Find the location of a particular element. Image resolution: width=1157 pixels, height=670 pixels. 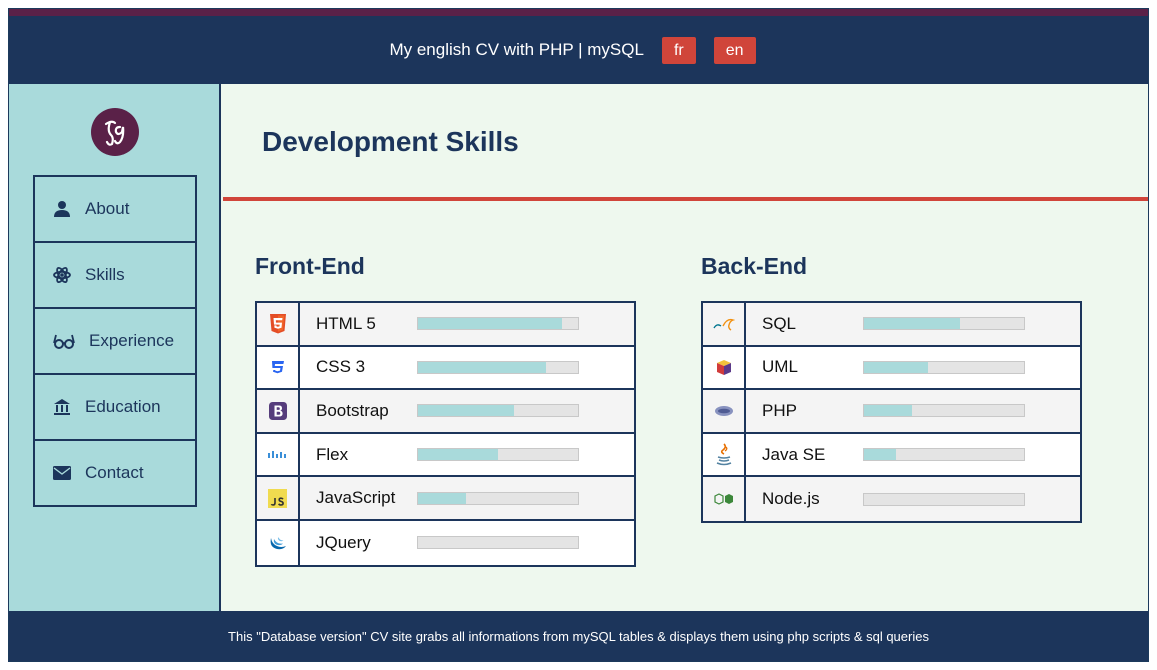

header: My english CV with PHP | mySQL fr en is located at coordinates (578, 50).